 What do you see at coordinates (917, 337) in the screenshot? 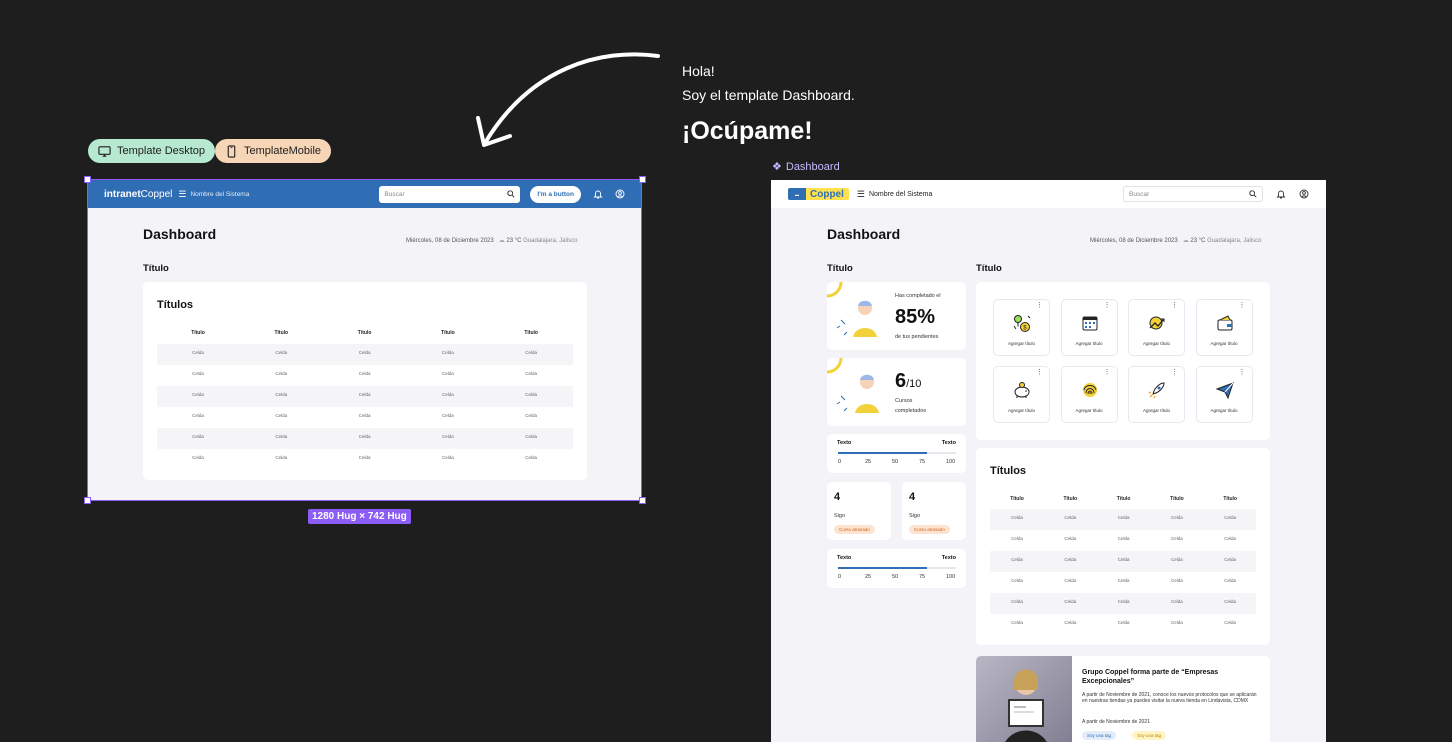
I see `progress-caption-bottom: de tus pendientes` at bounding box center [917, 337].